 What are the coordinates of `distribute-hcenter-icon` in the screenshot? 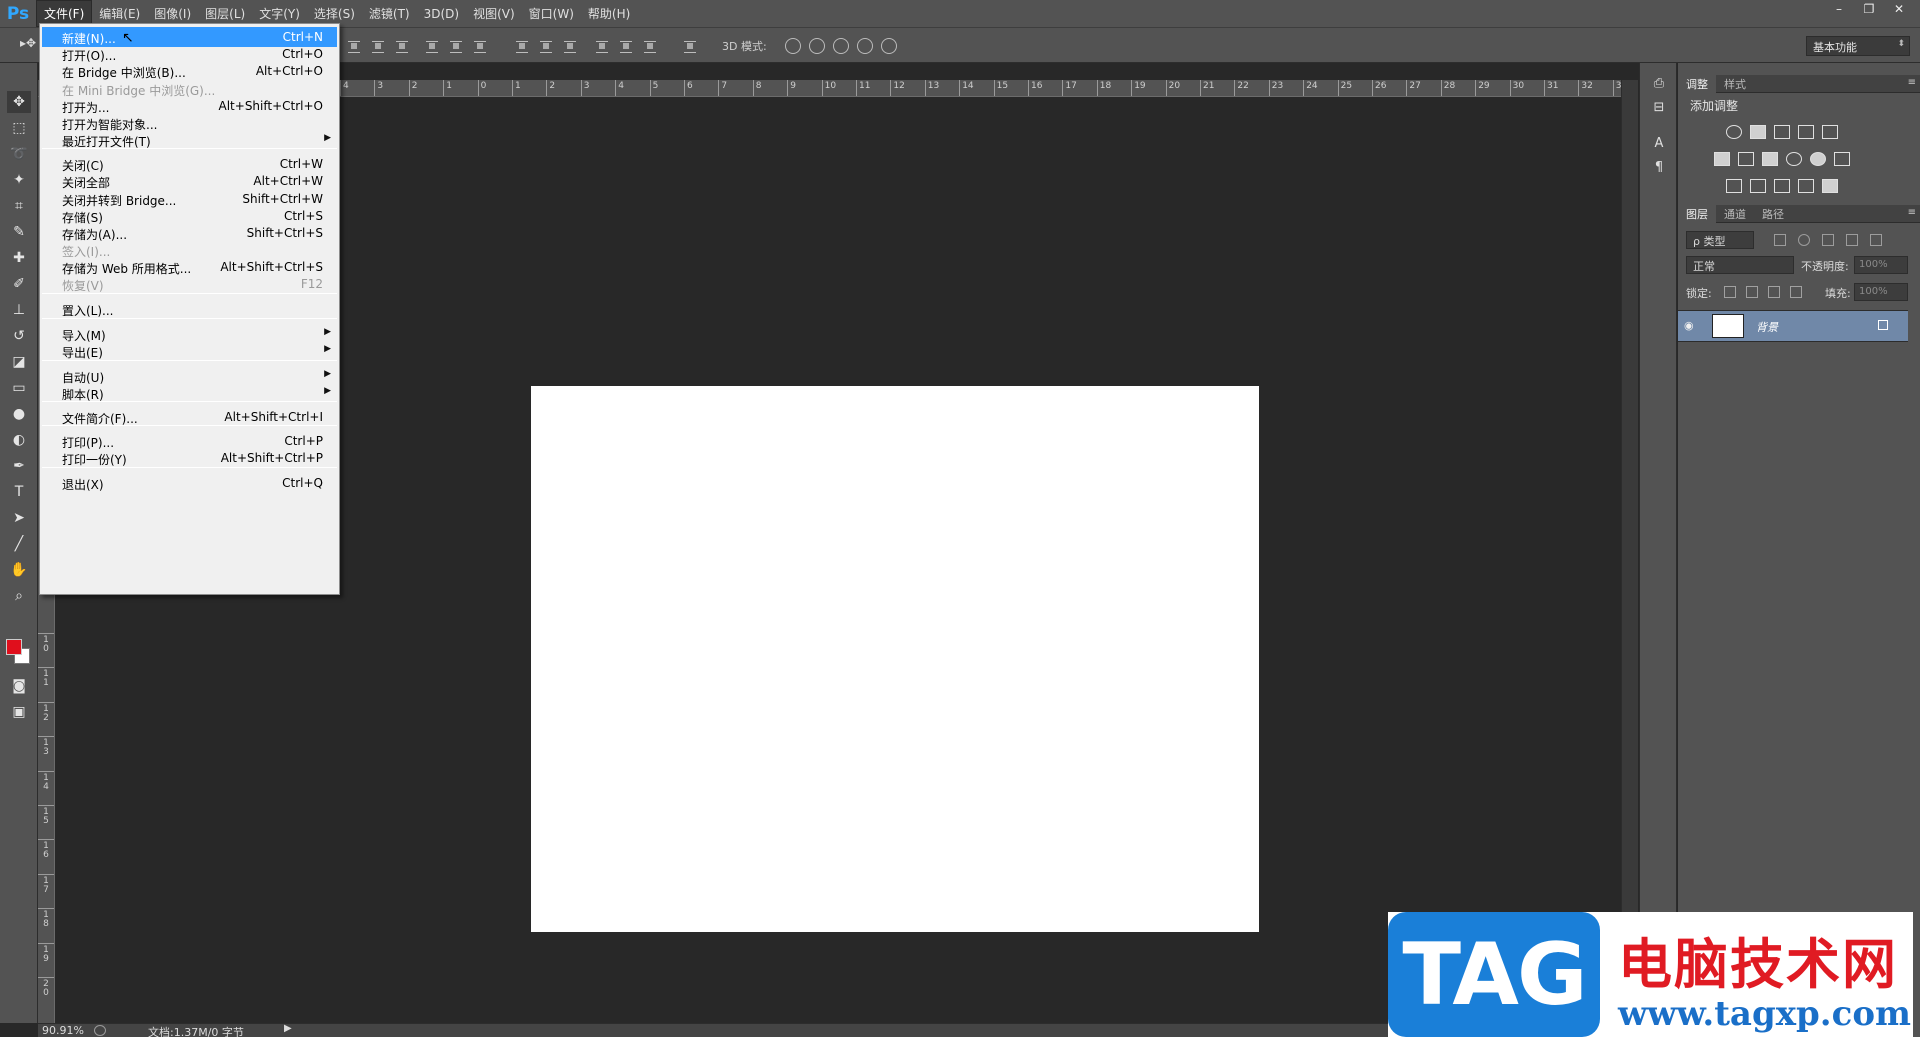 It's located at (626, 46).